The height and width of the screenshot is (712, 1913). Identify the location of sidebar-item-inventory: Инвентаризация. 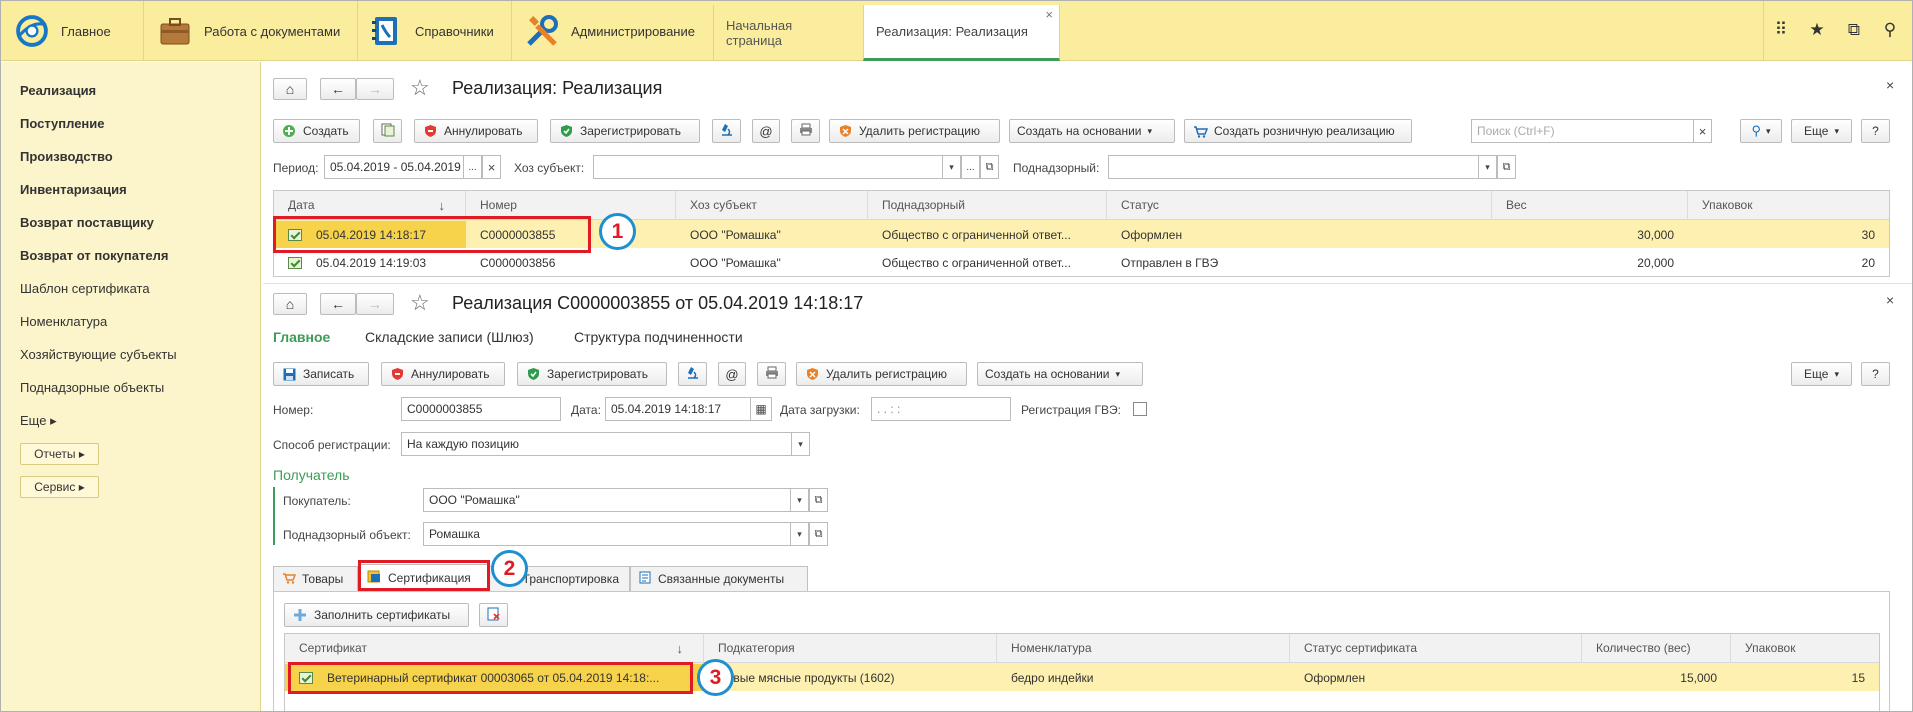
(73, 189).